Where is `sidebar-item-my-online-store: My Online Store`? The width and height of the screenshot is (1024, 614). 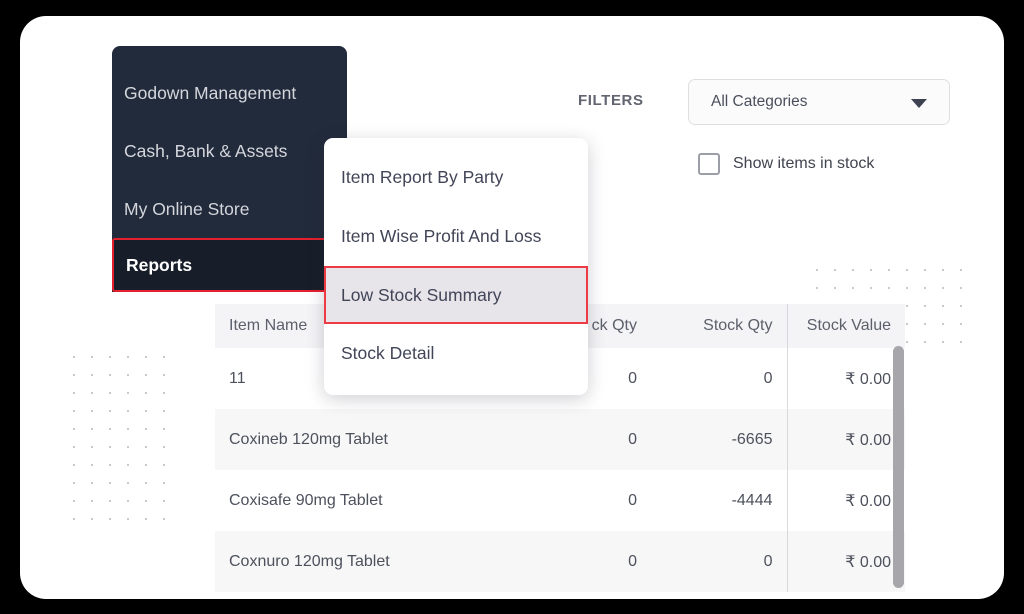 sidebar-item-my-online-store: My Online Store is located at coordinates (229, 209).